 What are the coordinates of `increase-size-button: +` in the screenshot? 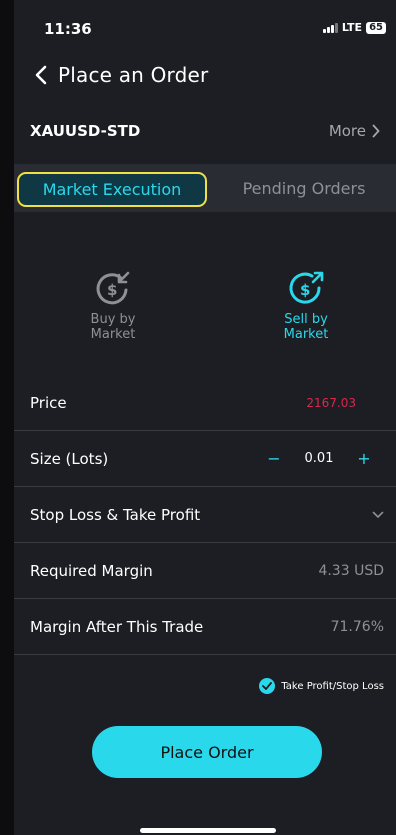 It's located at (364, 458).